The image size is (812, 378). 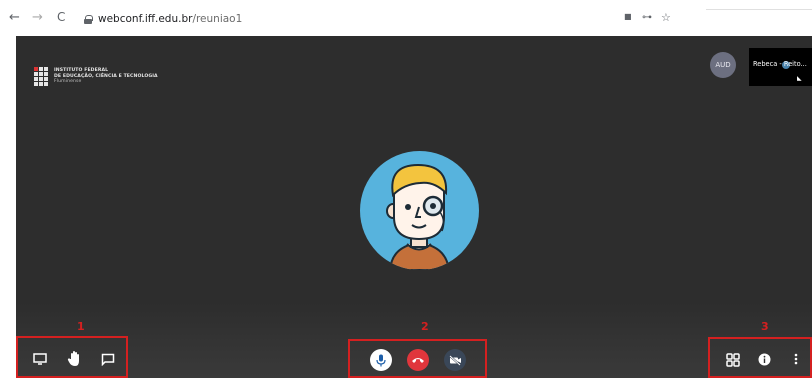 What do you see at coordinates (418, 216) in the screenshot?
I see `cartoon-avatar-icon` at bounding box center [418, 216].